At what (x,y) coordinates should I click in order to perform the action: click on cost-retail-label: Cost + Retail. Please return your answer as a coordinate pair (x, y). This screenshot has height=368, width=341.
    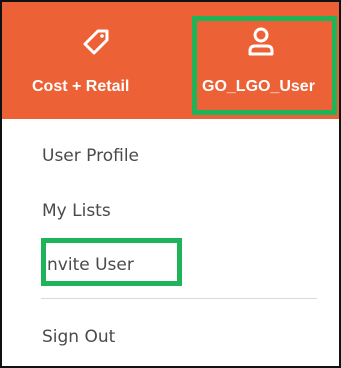
    Looking at the image, I should click on (81, 86).